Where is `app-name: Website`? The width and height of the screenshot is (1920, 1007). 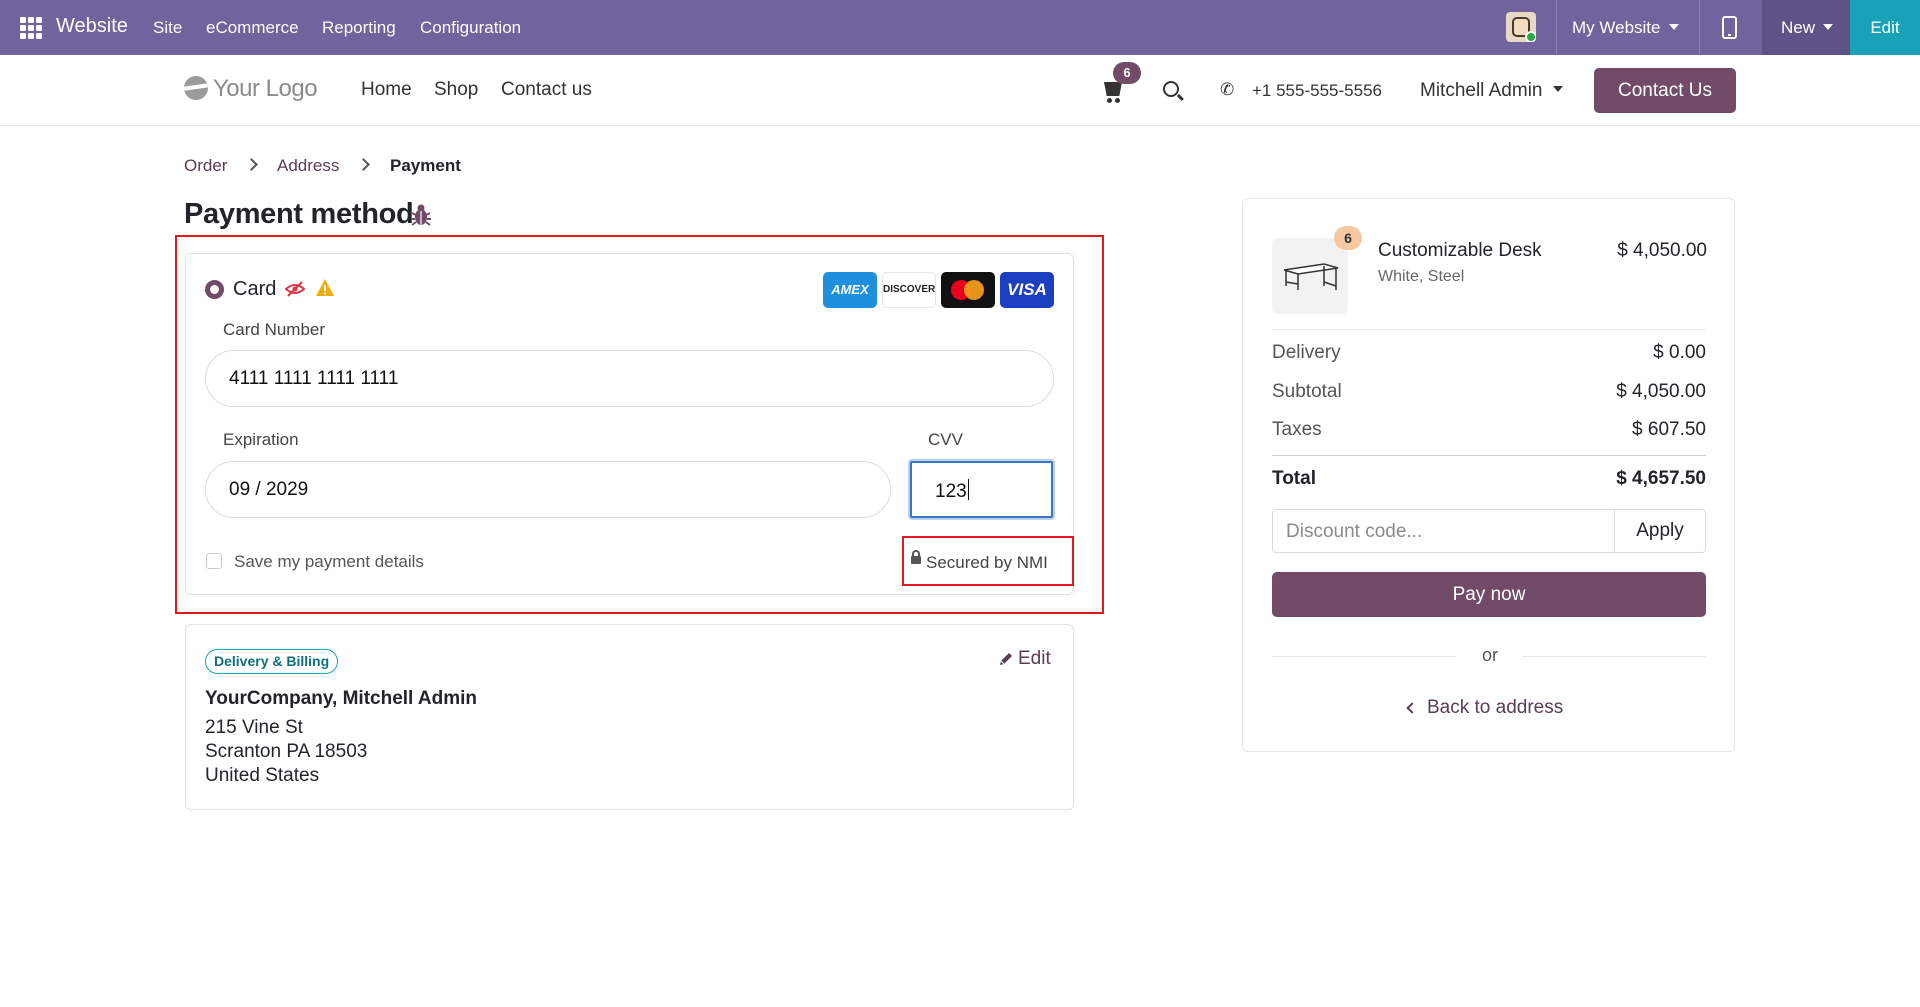 app-name: Website is located at coordinates (92, 26).